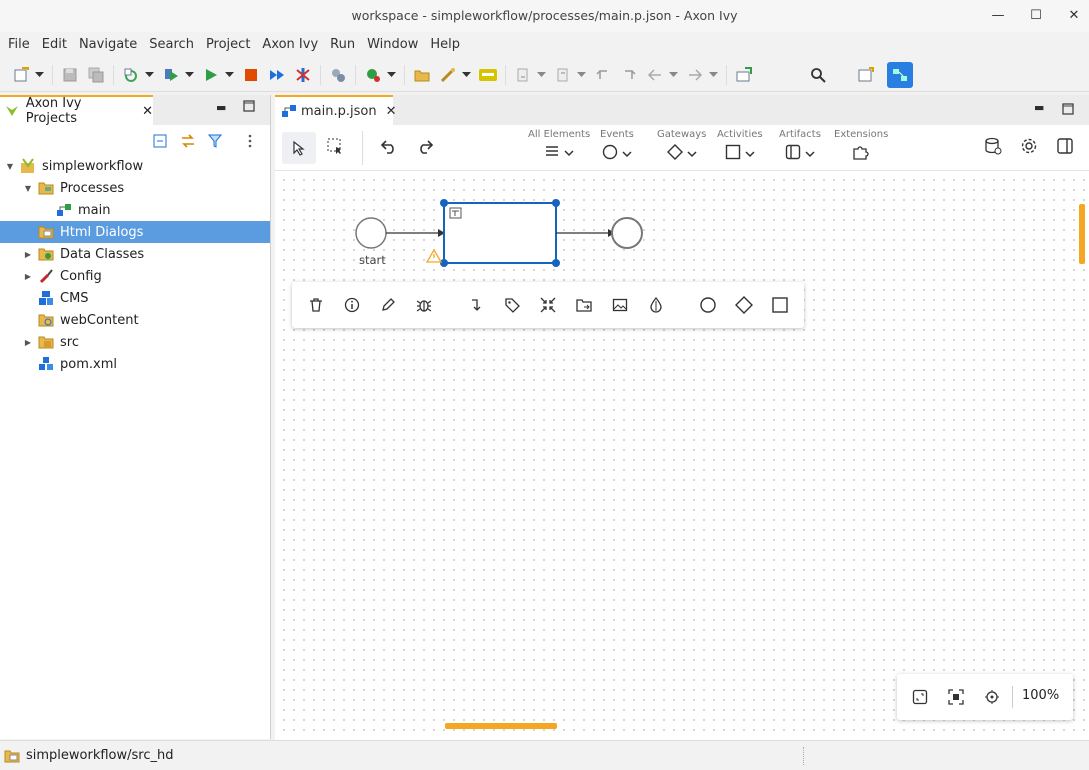 This screenshot has width=1089, height=770. What do you see at coordinates (629, 75) in the screenshot?
I see `last-edit-forward-icon` at bounding box center [629, 75].